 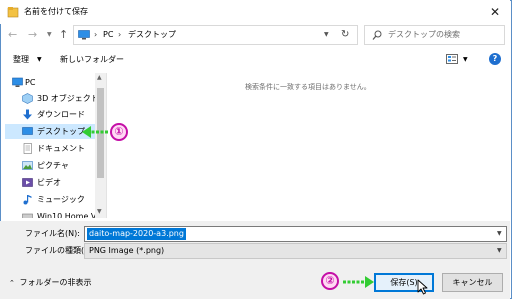 I want to click on view-options-icon, so click(x=452, y=59).